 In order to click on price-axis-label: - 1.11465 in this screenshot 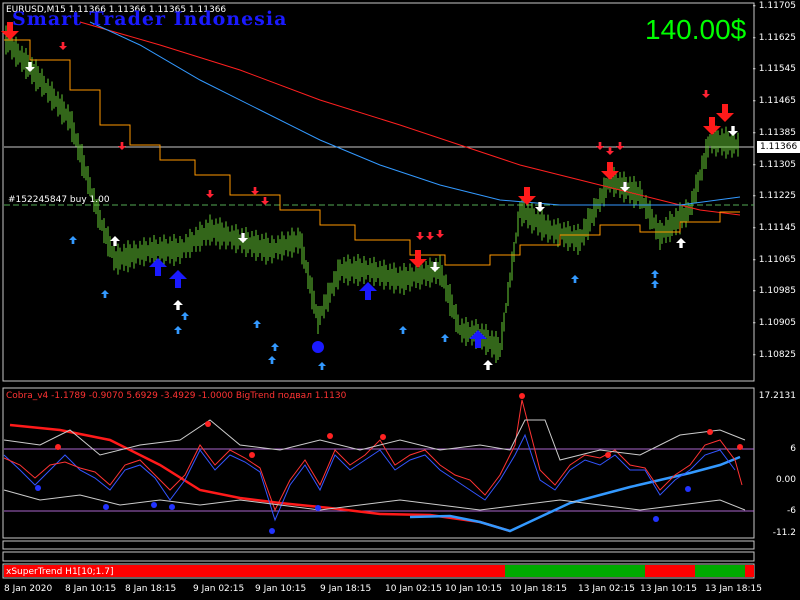, I will do `click(774, 101)`.